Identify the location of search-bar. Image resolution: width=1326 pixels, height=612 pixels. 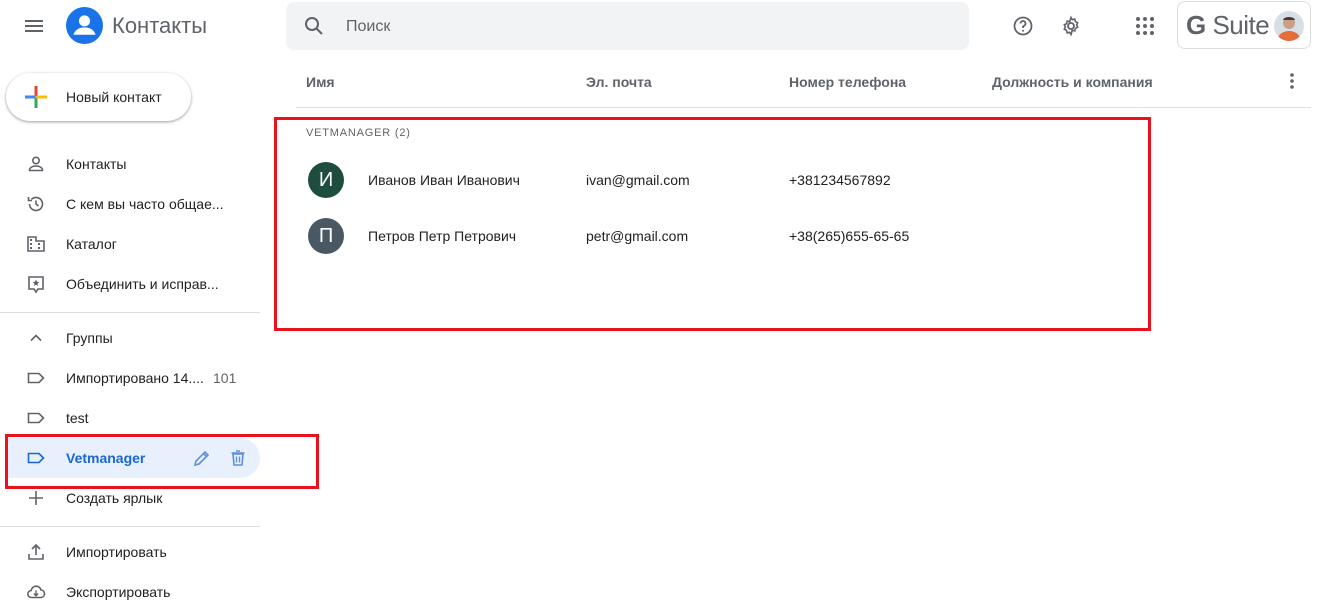
(627, 27).